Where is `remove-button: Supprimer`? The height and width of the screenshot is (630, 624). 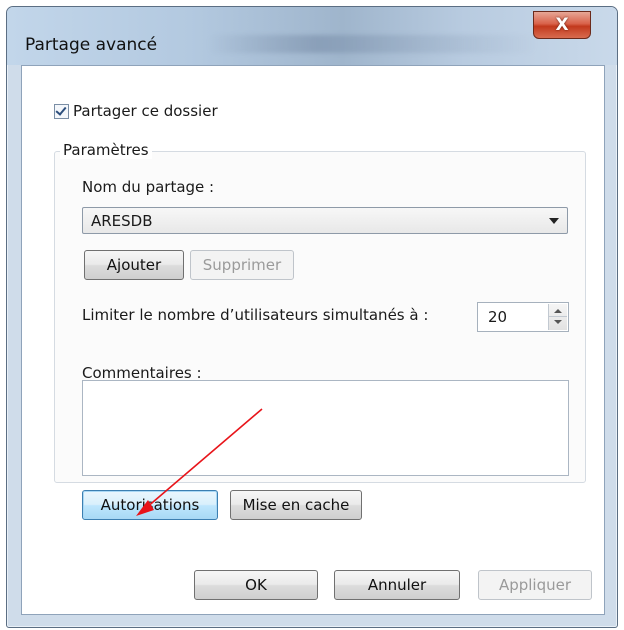 remove-button: Supprimer is located at coordinates (242, 265).